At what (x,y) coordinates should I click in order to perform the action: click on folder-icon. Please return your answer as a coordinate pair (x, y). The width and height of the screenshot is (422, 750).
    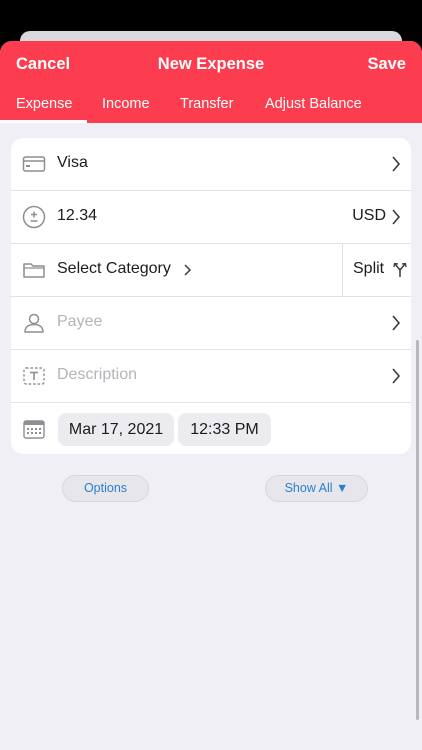
    Looking at the image, I should click on (34, 270).